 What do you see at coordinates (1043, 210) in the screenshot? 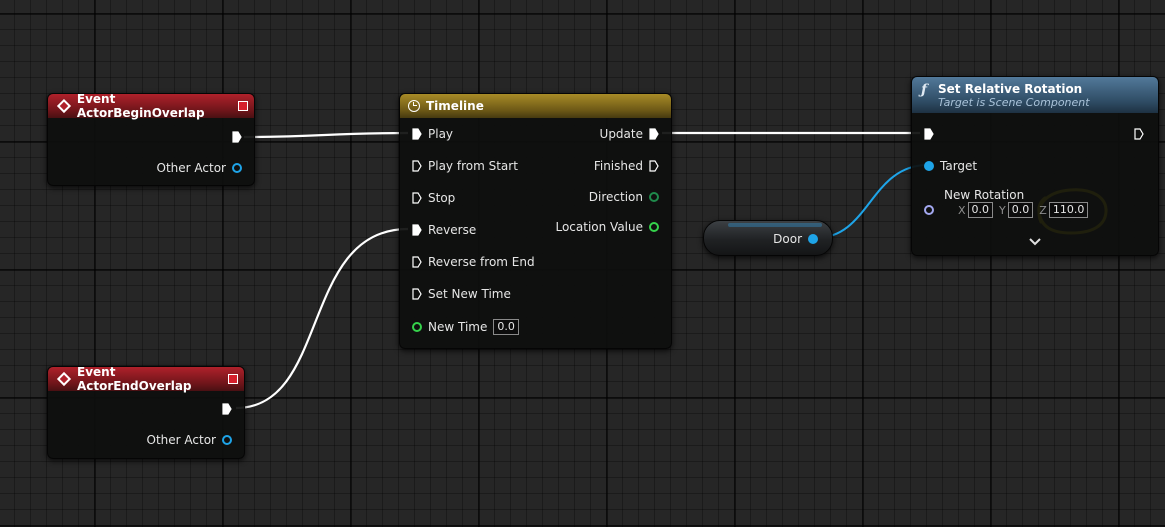
I see `z-axis-label: Z` at bounding box center [1043, 210].